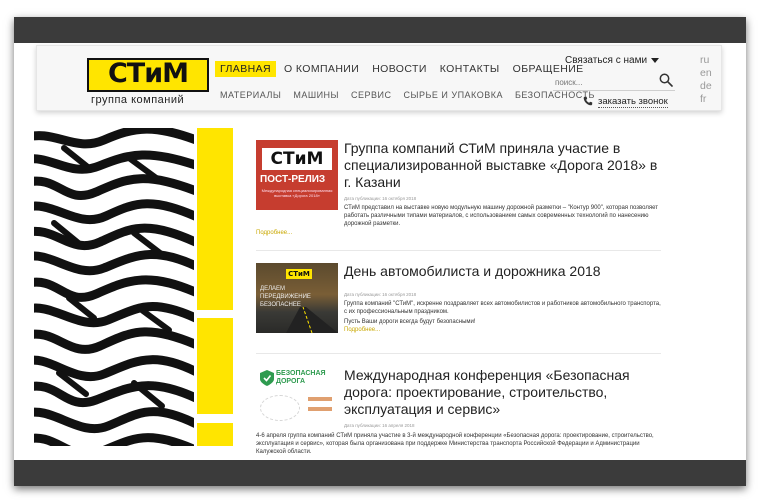  What do you see at coordinates (666, 80) in the screenshot?
I see `search-icon` at bounding box center [666, 80].